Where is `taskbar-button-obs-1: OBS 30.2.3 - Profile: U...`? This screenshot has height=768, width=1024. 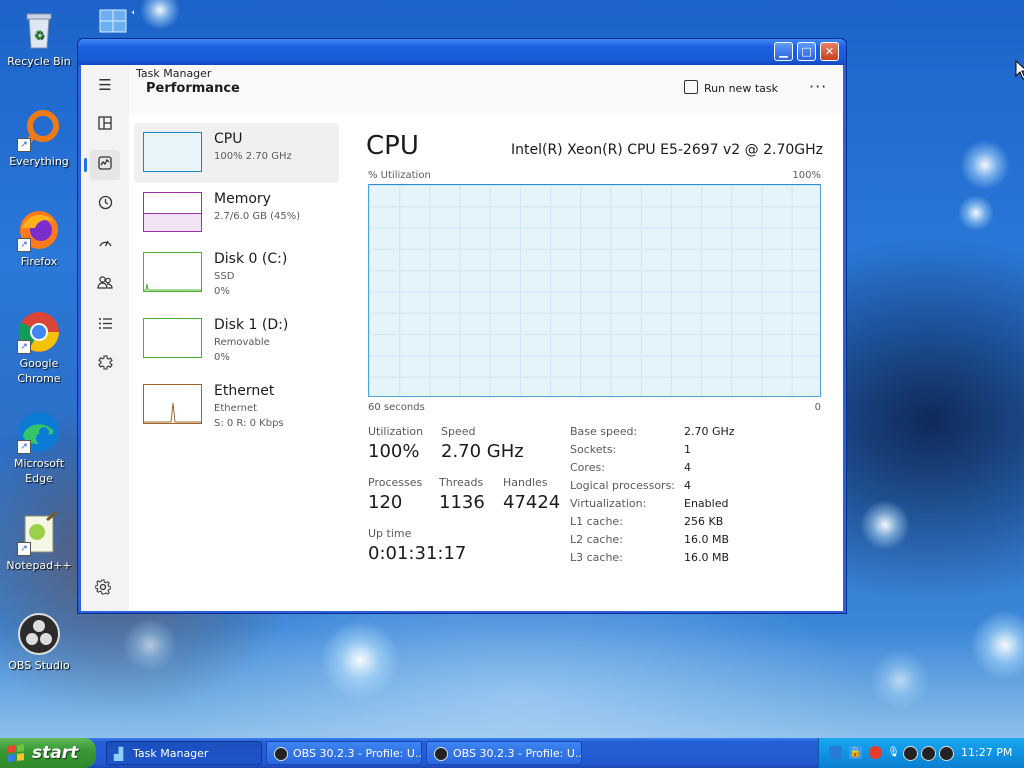
taskbar-button-obs-1: OBS 30.2.3 - Profile: U... is located at coordinates (344, 753).